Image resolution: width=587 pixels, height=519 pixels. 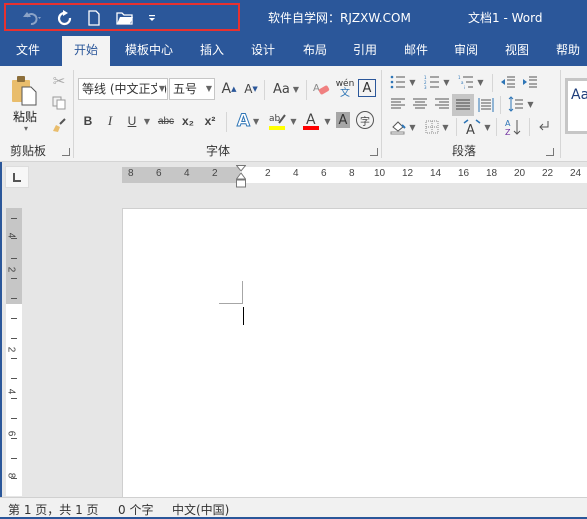 I want to click on subscript-button: x₂, so click(x=188, y=121).